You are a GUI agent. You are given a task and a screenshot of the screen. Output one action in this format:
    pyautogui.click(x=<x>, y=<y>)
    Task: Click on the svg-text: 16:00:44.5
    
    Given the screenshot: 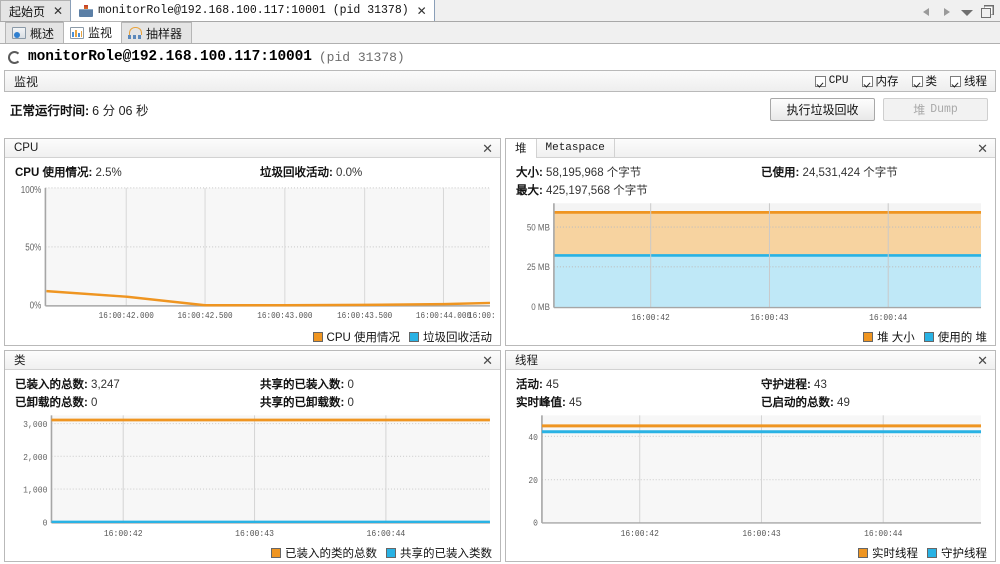 What is the action you would take?
    pyautogui.click(x=481, y=316)
    